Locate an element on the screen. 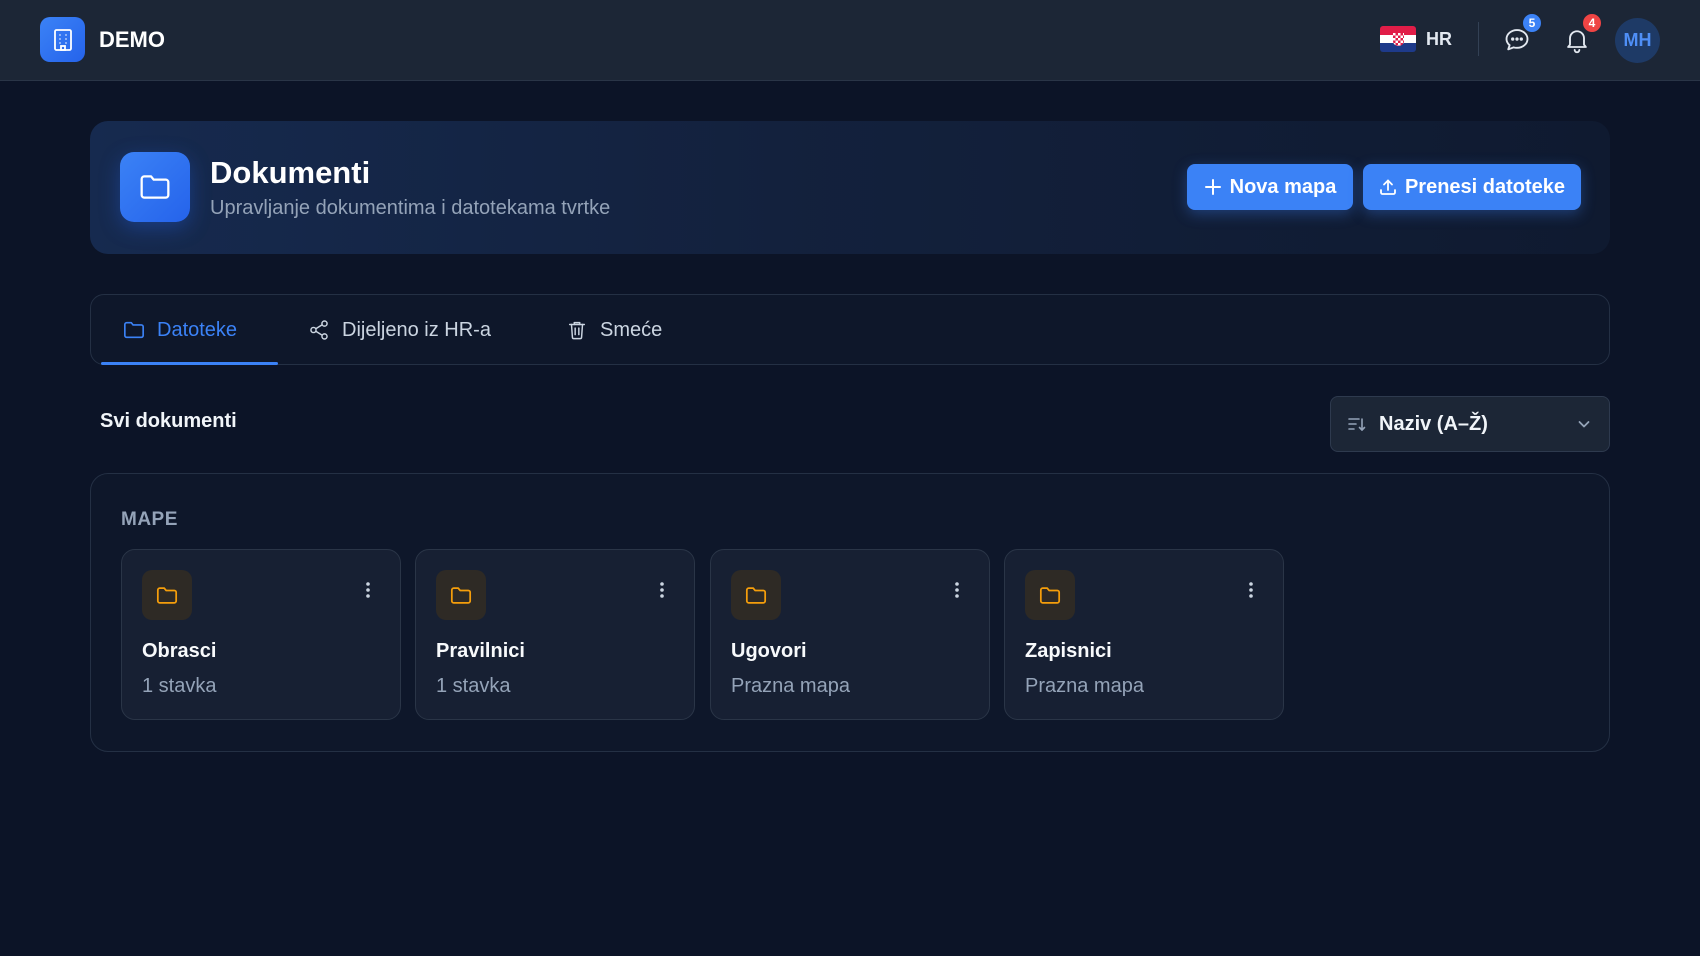 The width and height of the screenshot is (1700, 956). user-avatar: MH is located at coordinates (1637, 40).